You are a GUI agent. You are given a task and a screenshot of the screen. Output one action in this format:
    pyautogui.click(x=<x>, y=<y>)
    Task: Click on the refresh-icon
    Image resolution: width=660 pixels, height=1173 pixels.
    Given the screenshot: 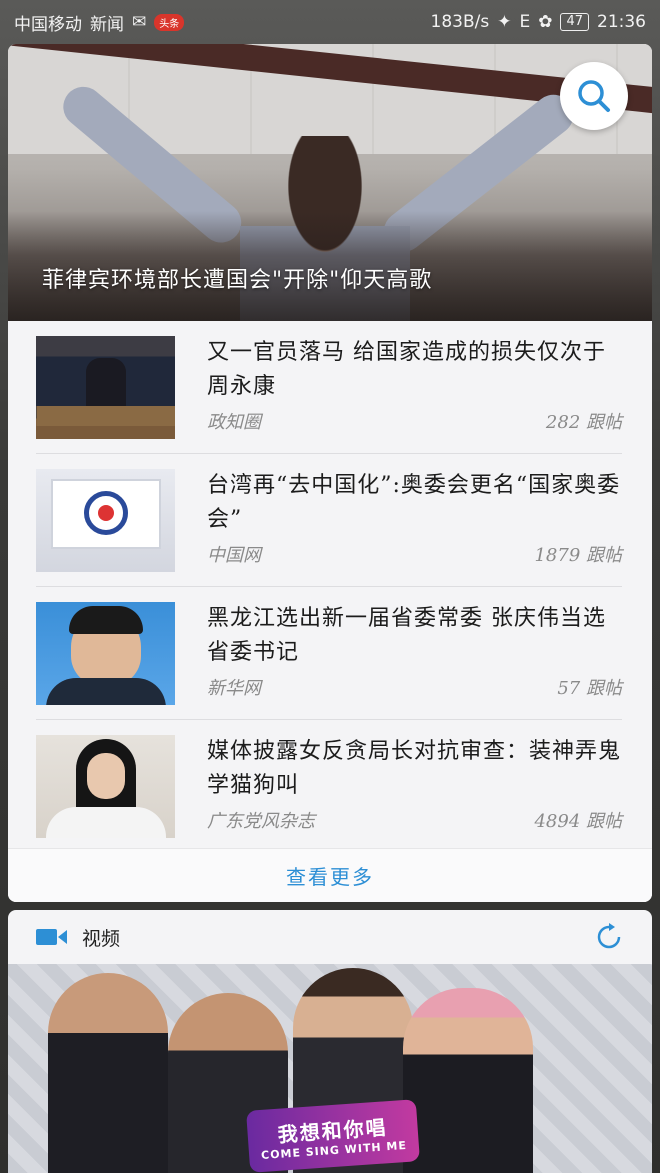 What is the action you would take?
    pyautogui.click(x=609, y=937)
    